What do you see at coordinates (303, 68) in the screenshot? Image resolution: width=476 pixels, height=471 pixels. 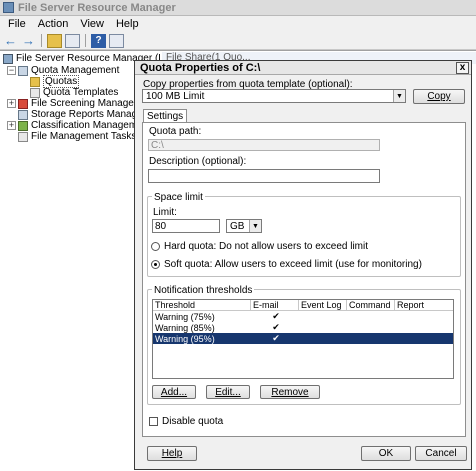 I see `dialog-title-bar: Quota Properties of C:\` at bounding box center [303, 68].